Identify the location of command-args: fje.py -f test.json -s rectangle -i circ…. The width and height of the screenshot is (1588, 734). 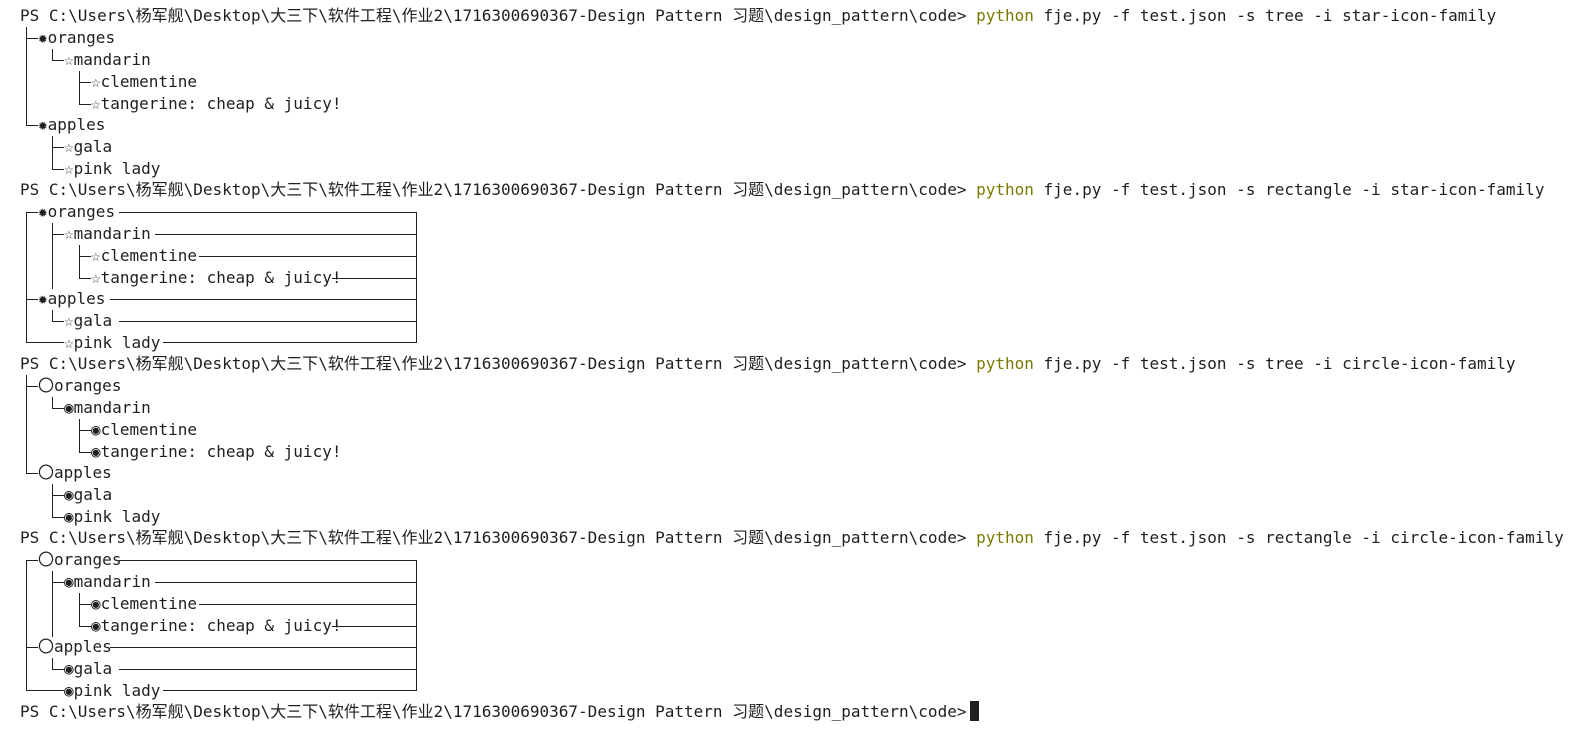
(1298, 537).